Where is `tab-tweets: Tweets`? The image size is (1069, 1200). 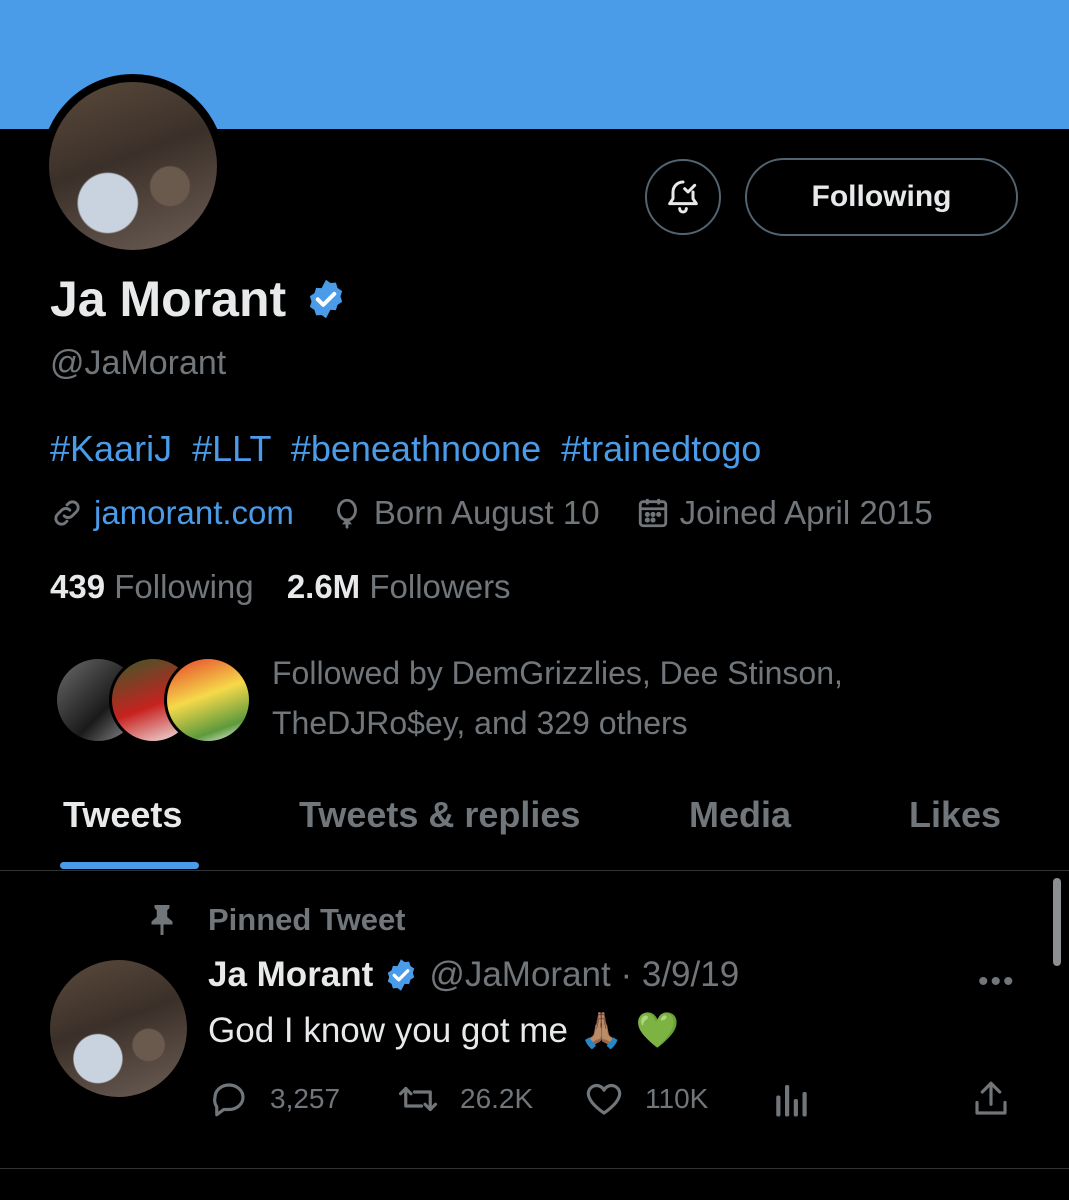 tab-tweets: Tweets is located at coordinates (122, 815).